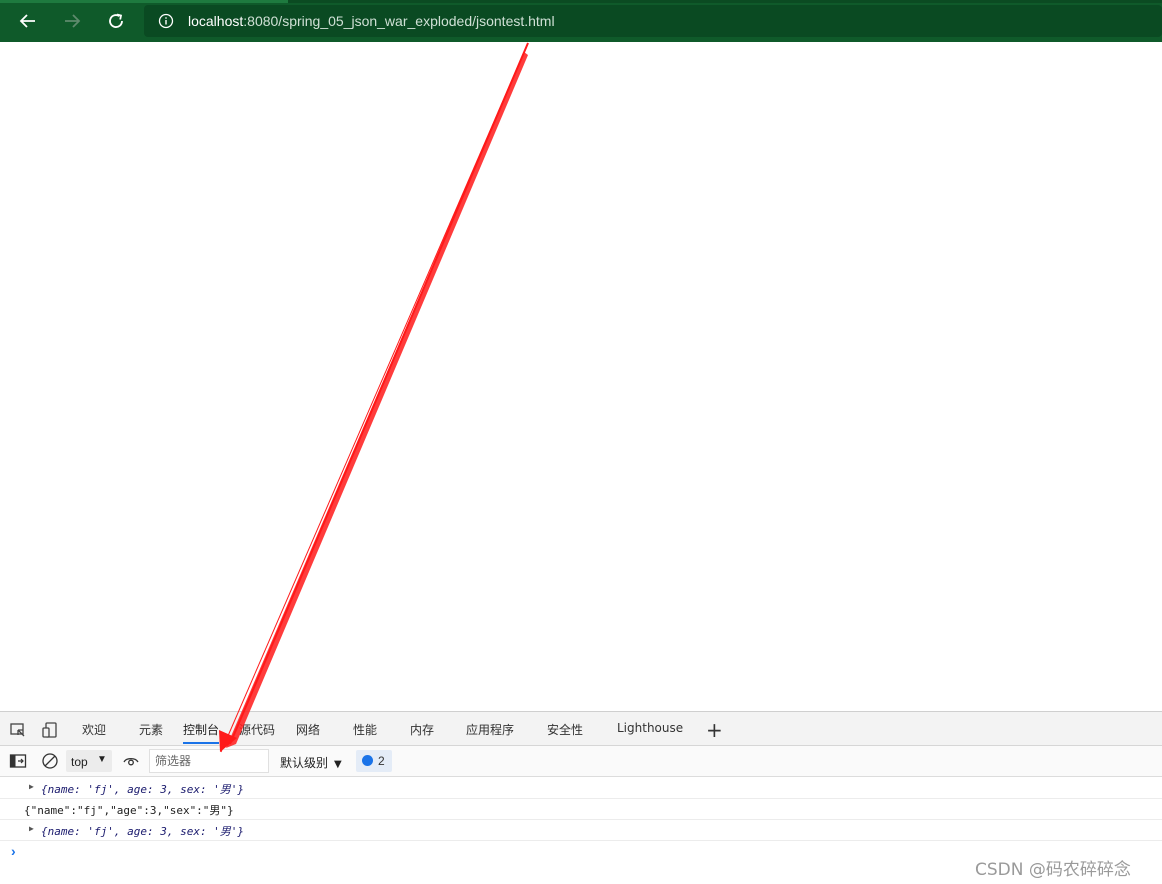 This screenshot has height=884, width=1162. Describe the element at coordinates (381, 761) in the screenshot. I see `issues-count: 2` at that location.